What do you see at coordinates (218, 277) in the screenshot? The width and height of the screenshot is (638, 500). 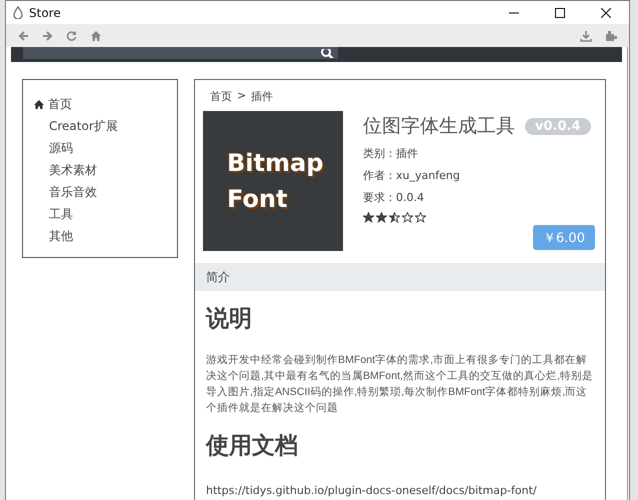 I see `tab-label: 简介` at bounding box center [218, 277].